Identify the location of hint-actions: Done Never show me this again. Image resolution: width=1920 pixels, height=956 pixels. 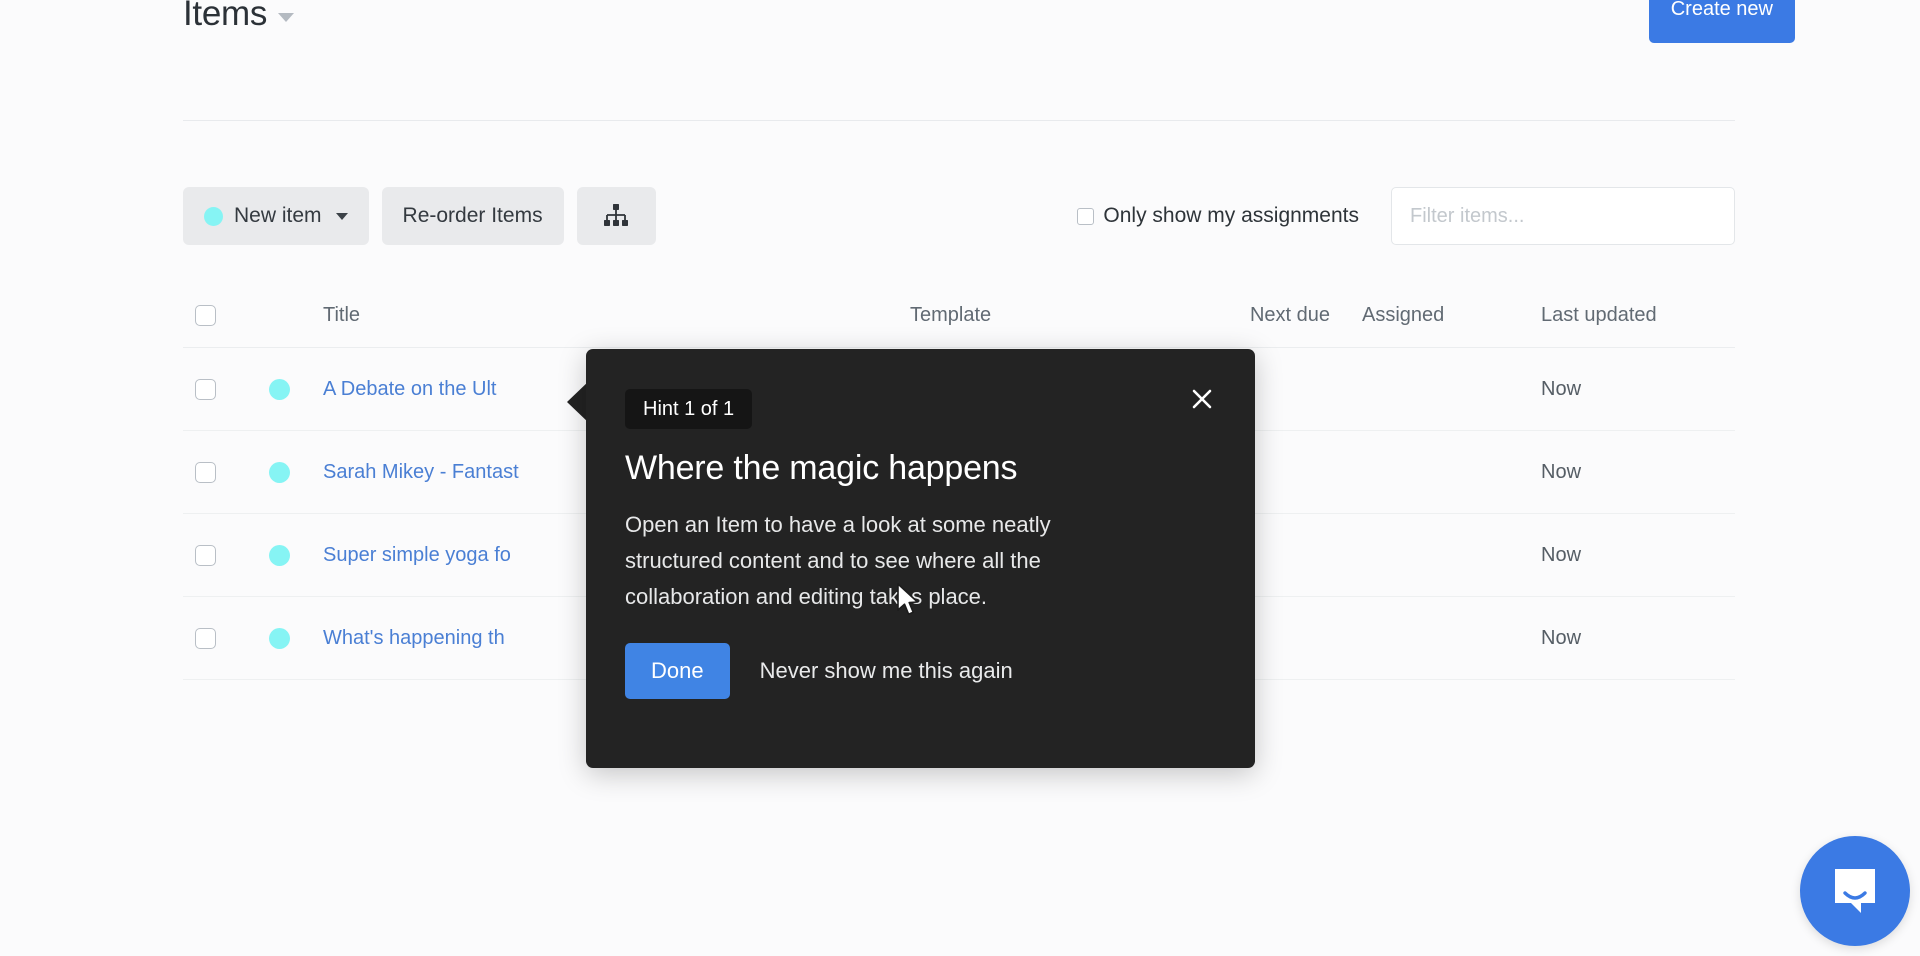
(819, 671).